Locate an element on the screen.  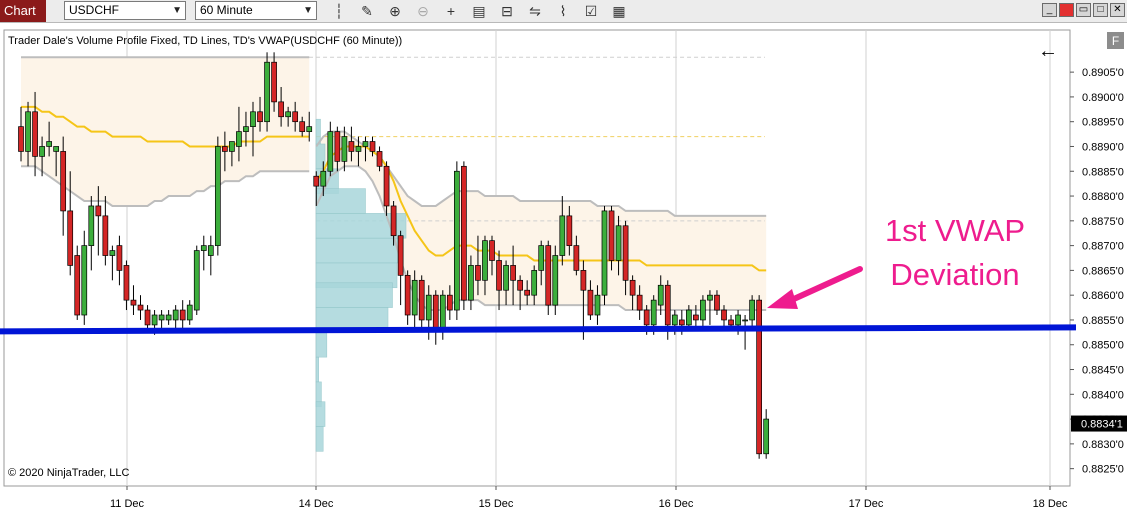
instrument-selector: USDCHF ▼ is located at coordinates (125, 10).